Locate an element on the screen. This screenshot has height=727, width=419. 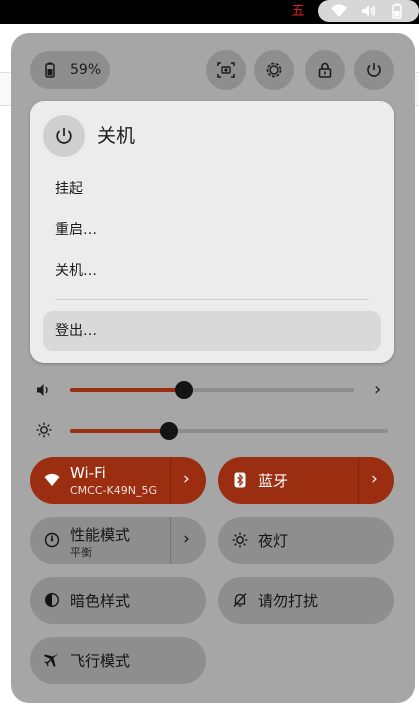
power-mode-value: 平衡 is located at coordinates (81, 552).